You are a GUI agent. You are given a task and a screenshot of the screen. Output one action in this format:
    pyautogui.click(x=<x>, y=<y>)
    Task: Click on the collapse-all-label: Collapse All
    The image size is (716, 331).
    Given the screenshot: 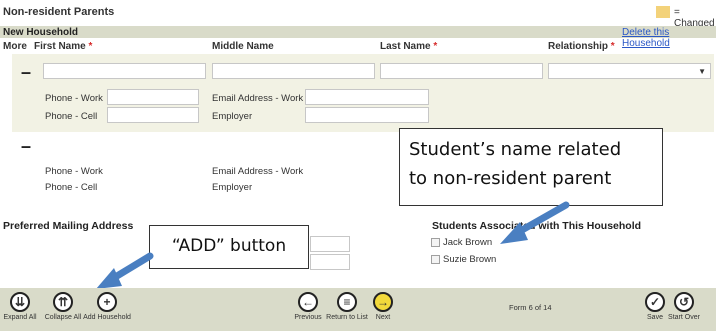 What is the action you would take?
    pyautogui.click(x=63, y=317)
    